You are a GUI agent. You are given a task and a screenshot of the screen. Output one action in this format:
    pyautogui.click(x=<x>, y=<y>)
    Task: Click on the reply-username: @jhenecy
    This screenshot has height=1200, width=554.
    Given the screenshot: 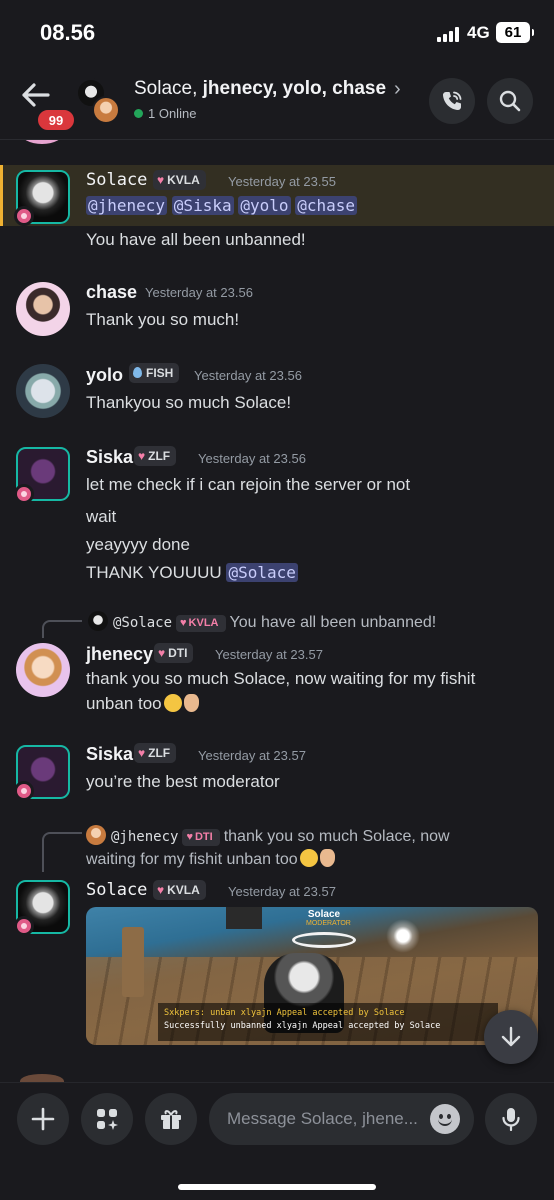 What is the action you would take?
    pyautogui.click(x=145, y=837)
    